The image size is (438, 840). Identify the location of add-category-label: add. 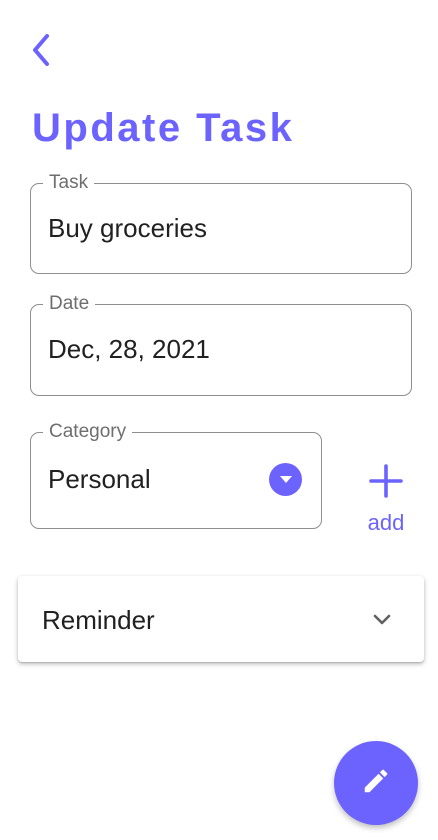
(386, 522).